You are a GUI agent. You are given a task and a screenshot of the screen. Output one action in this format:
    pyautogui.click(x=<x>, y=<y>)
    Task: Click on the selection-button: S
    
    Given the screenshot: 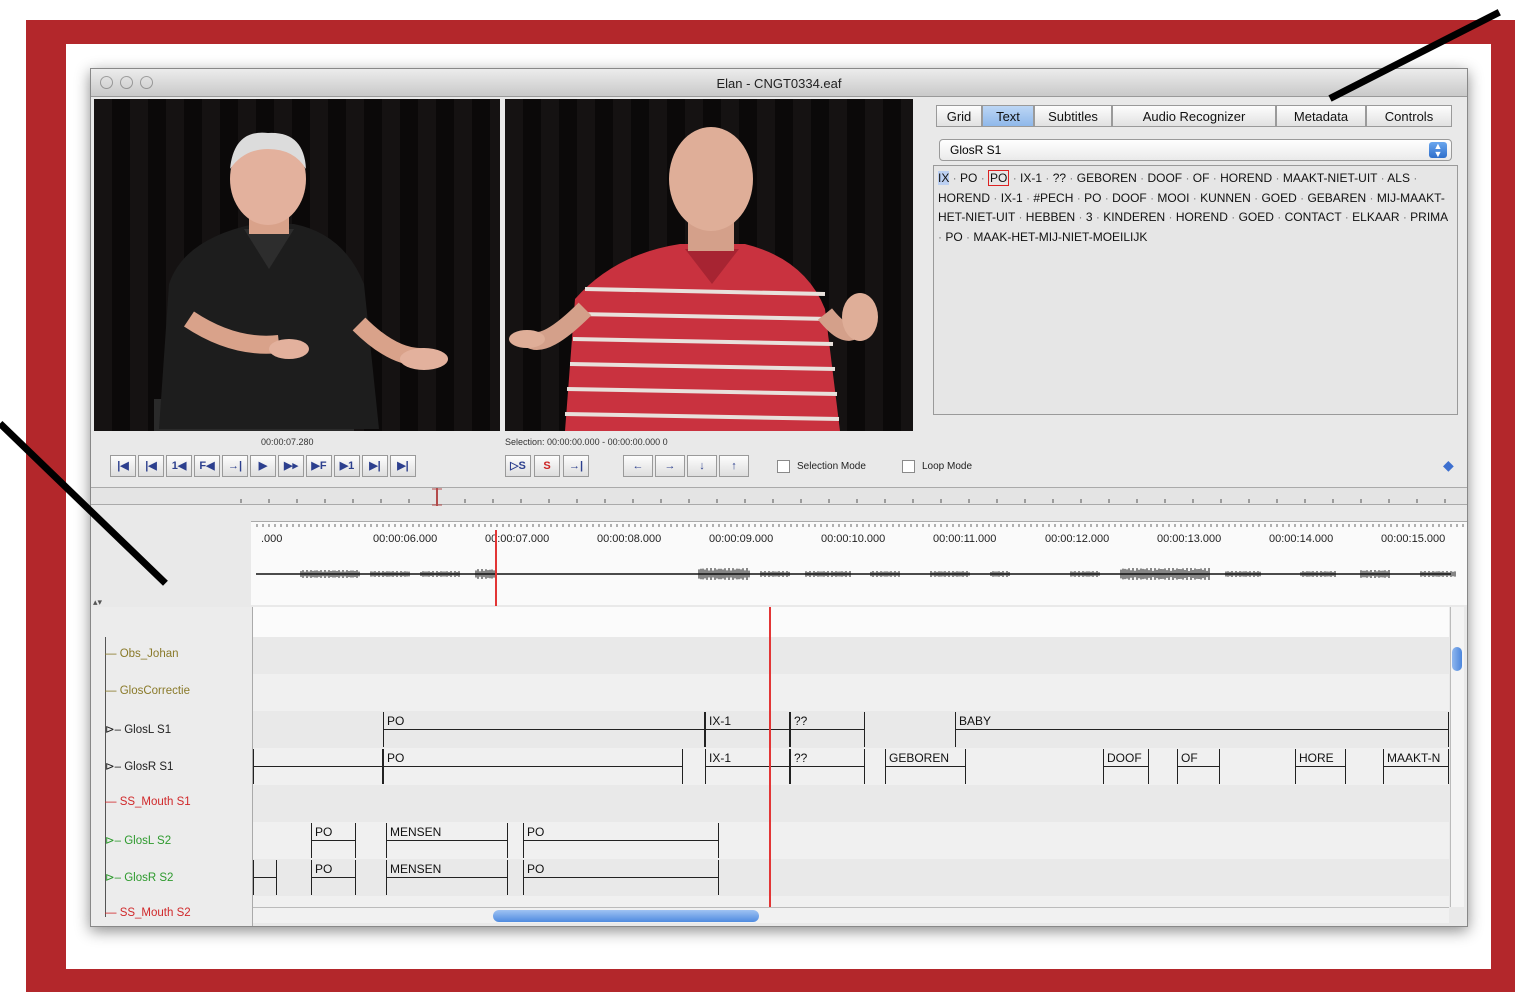 What is the action you would take?
    pyautogui.click(x=547, y=466)
    